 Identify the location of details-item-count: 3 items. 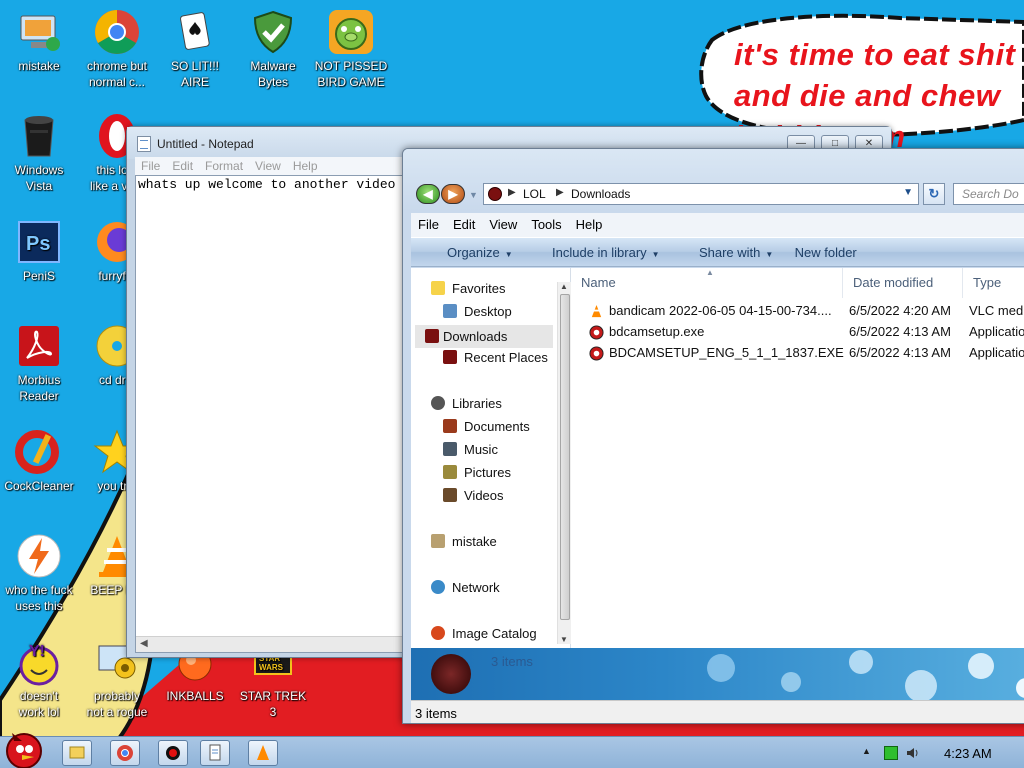
(512, 661).